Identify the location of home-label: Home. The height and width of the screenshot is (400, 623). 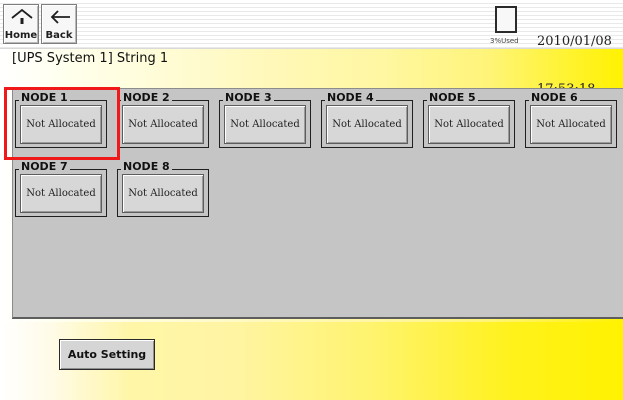
(21, 35).